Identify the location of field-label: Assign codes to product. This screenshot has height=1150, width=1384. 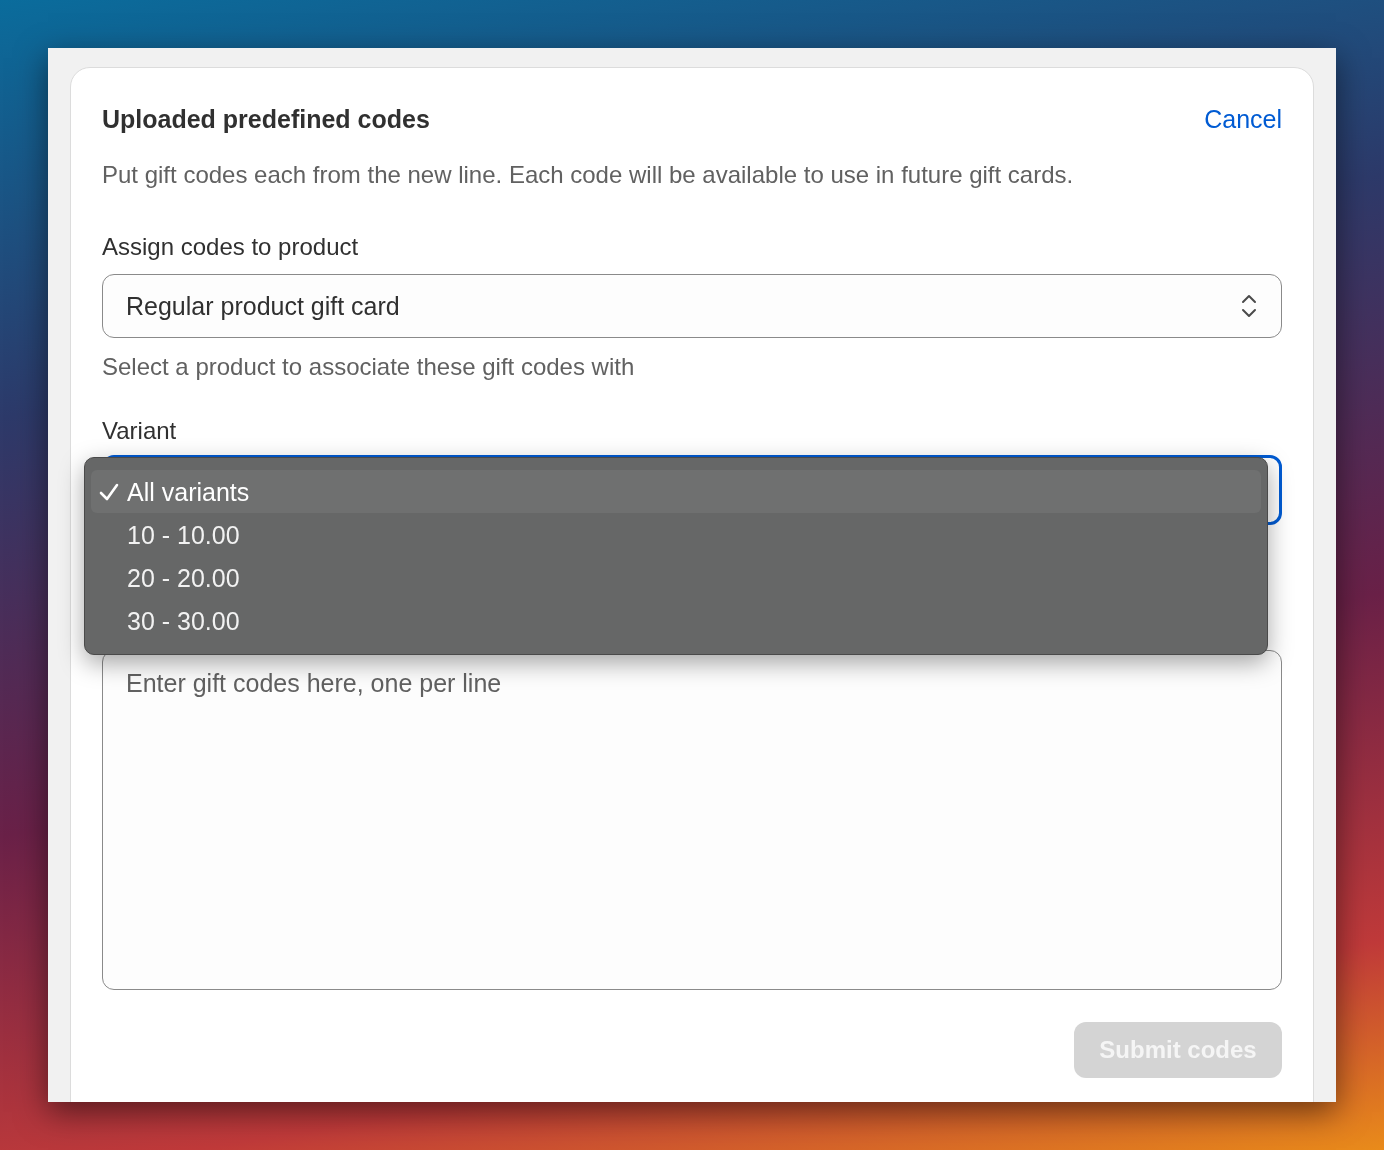
(231, 247).